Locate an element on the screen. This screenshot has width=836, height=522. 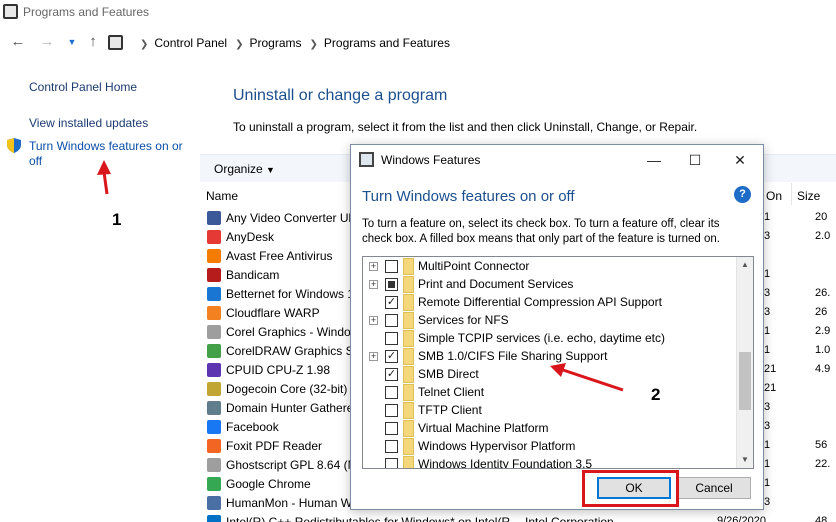
program-name: Dogecoin Core (32-bit) is located at coordinates (287, 389).